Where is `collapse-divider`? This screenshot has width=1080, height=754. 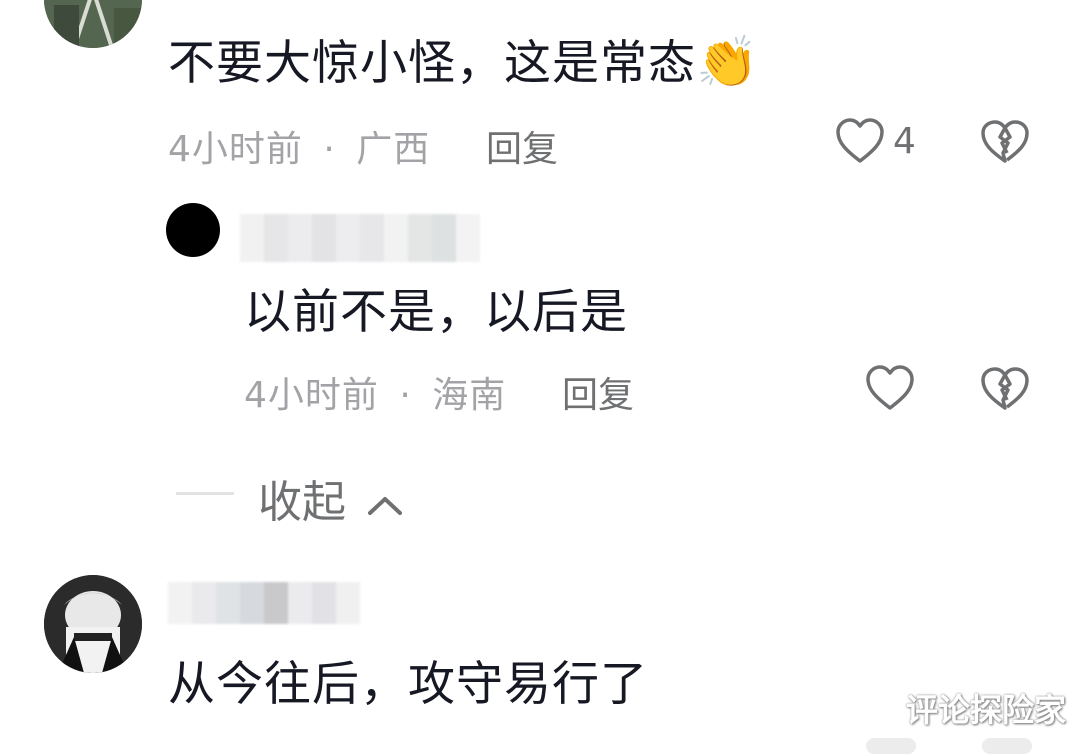
collapse-divider is located at coordinates (205, 493).